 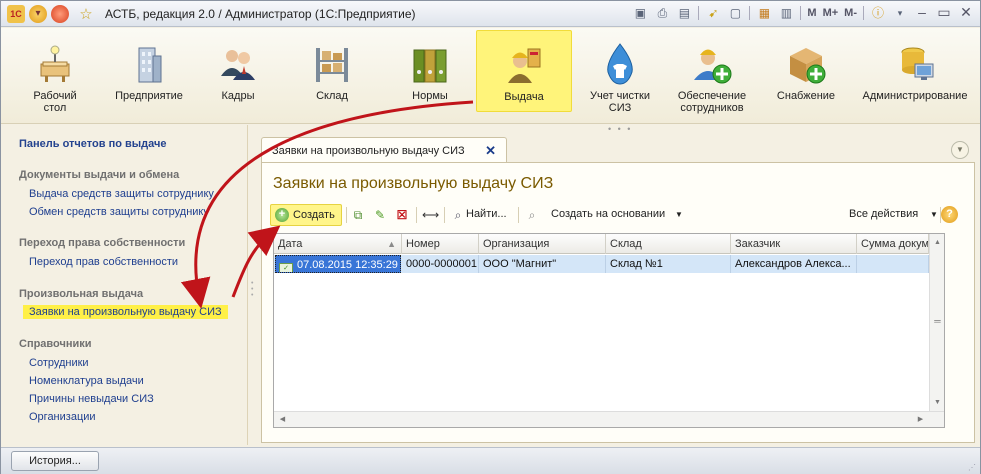 What do you see at coordinates (878, 13) in the screenshot?
I see `info-icon: ⓘ` at bounding box center [878, 13].